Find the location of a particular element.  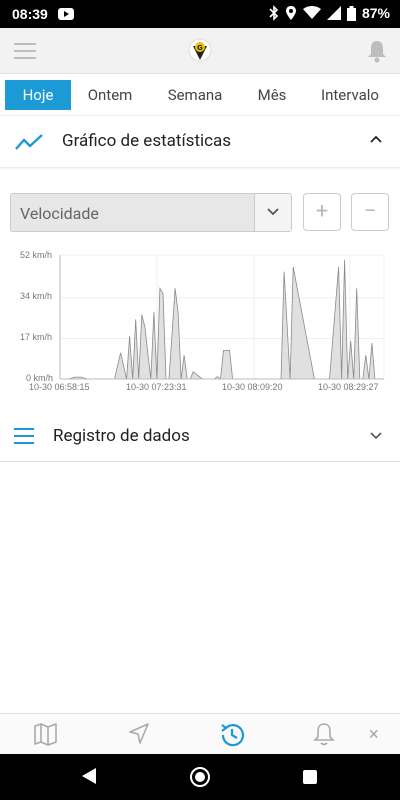

metric-select: Velocidade is located at coordinates (151, 212).